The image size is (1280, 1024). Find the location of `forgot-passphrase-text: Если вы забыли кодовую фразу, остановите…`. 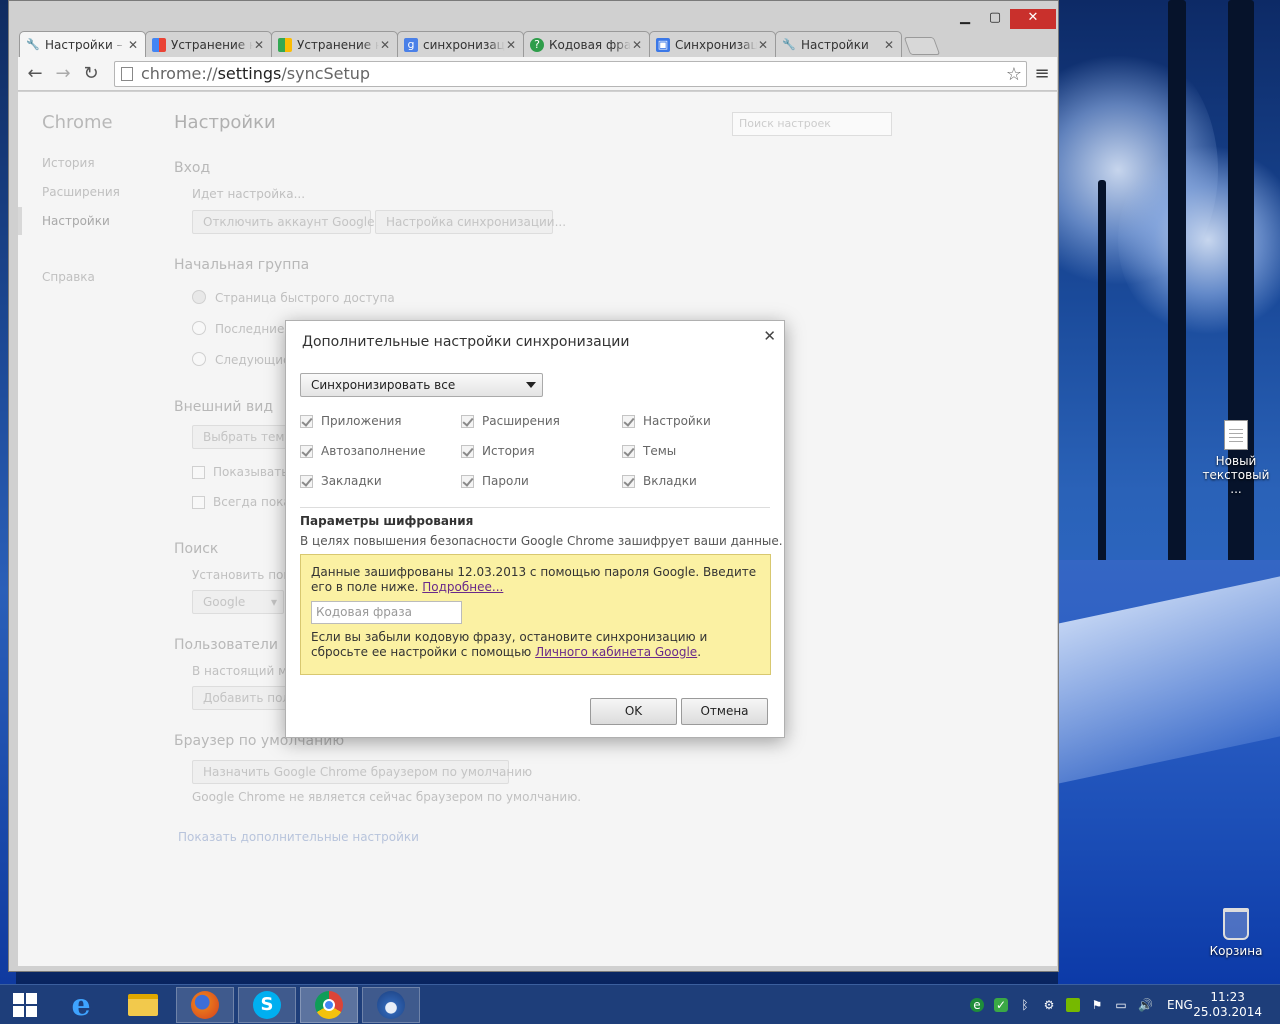

forgot-passphrase-text: Если вы забыли кодовую фразу, остановите… is located at coordinates (509, 644).